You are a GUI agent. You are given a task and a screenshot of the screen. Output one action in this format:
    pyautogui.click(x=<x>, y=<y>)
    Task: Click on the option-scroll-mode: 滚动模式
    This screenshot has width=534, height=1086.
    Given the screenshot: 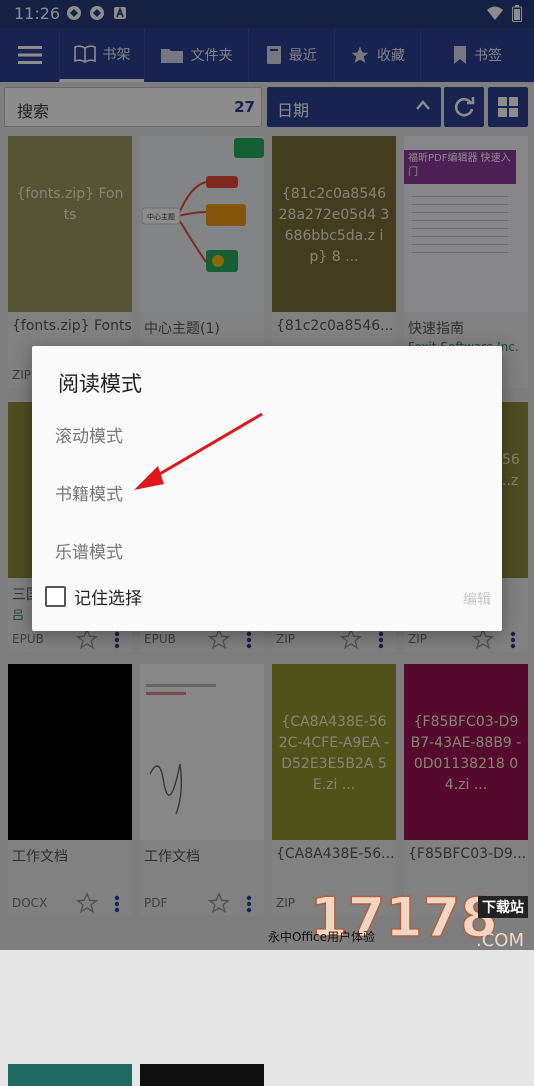 What is the action you would take?
    pyautogui.click(x=89, y=434)
    